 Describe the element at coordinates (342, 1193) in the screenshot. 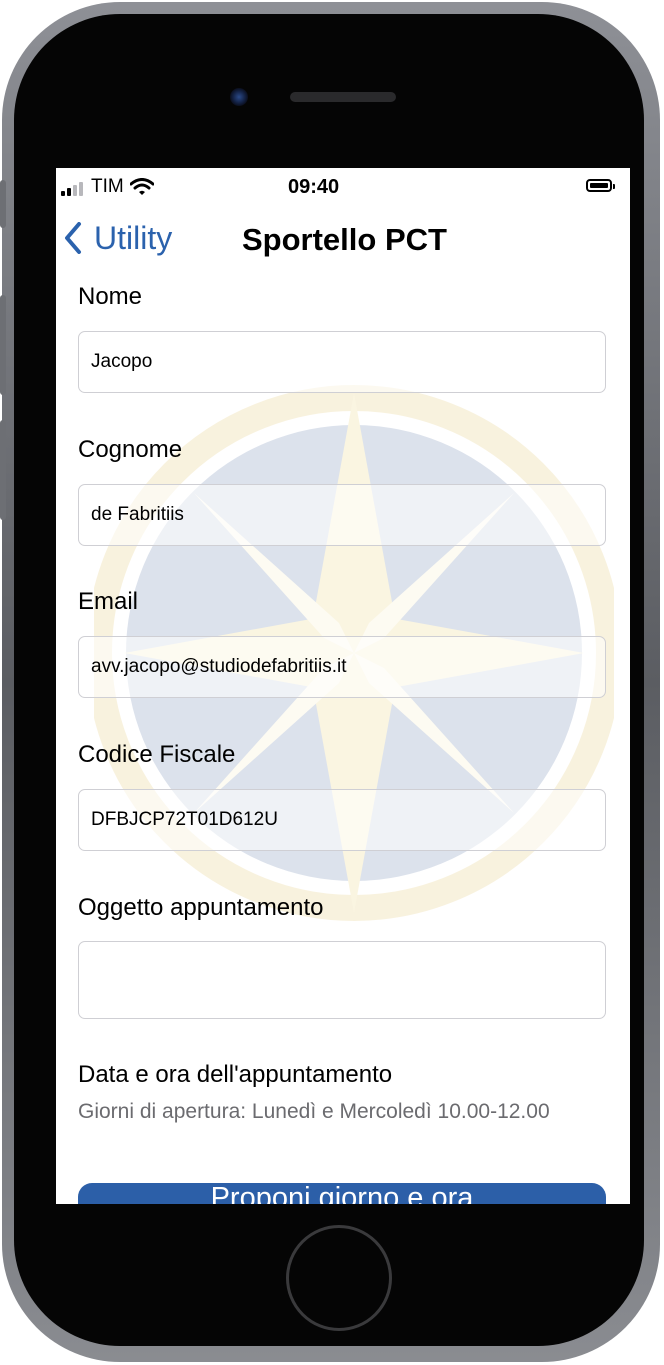

I see `propose-date-button: Proponi giorno e ora` at that location.